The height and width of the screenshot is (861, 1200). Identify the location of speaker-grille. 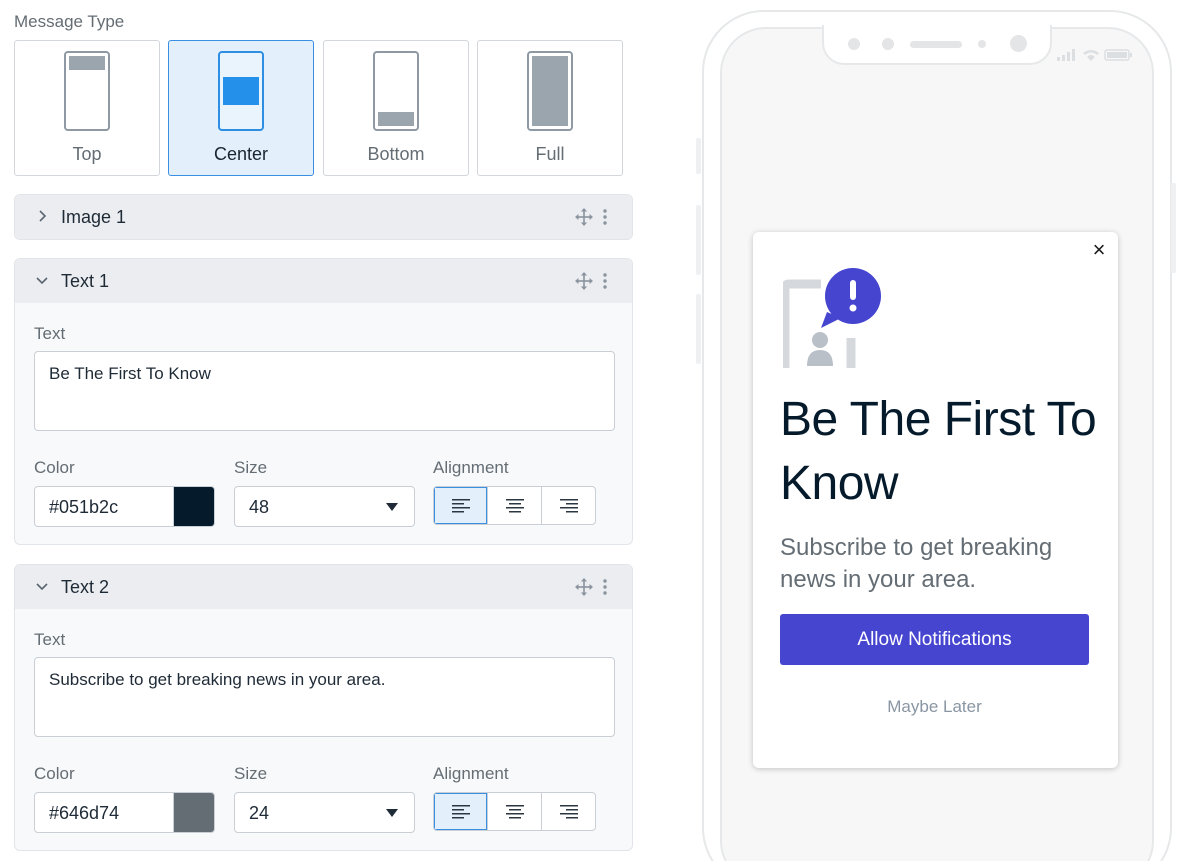
(936, 44).